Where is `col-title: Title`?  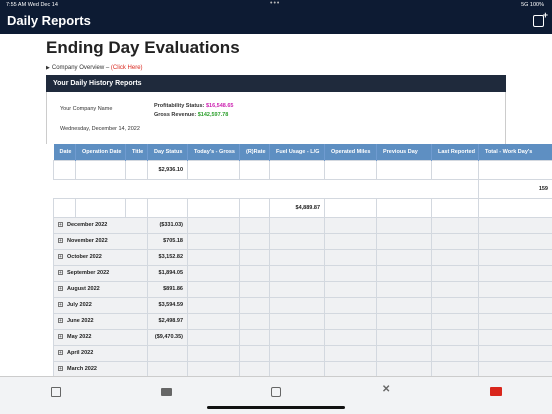
col-title: Title is located at coordinates (136, 152).